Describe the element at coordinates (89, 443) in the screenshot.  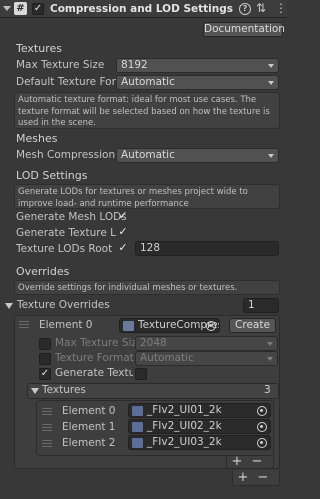
I see `texture-element-2-label: Element 2` at that location.